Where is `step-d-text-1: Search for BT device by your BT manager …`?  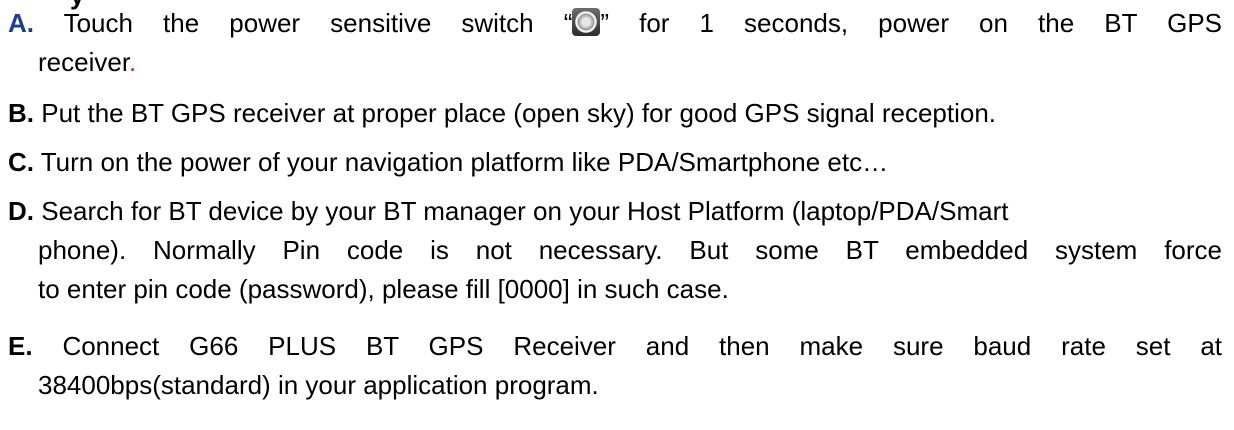
step-d-text-1: Search for BT device by your BT manager … is located at coordinates (521, 211).